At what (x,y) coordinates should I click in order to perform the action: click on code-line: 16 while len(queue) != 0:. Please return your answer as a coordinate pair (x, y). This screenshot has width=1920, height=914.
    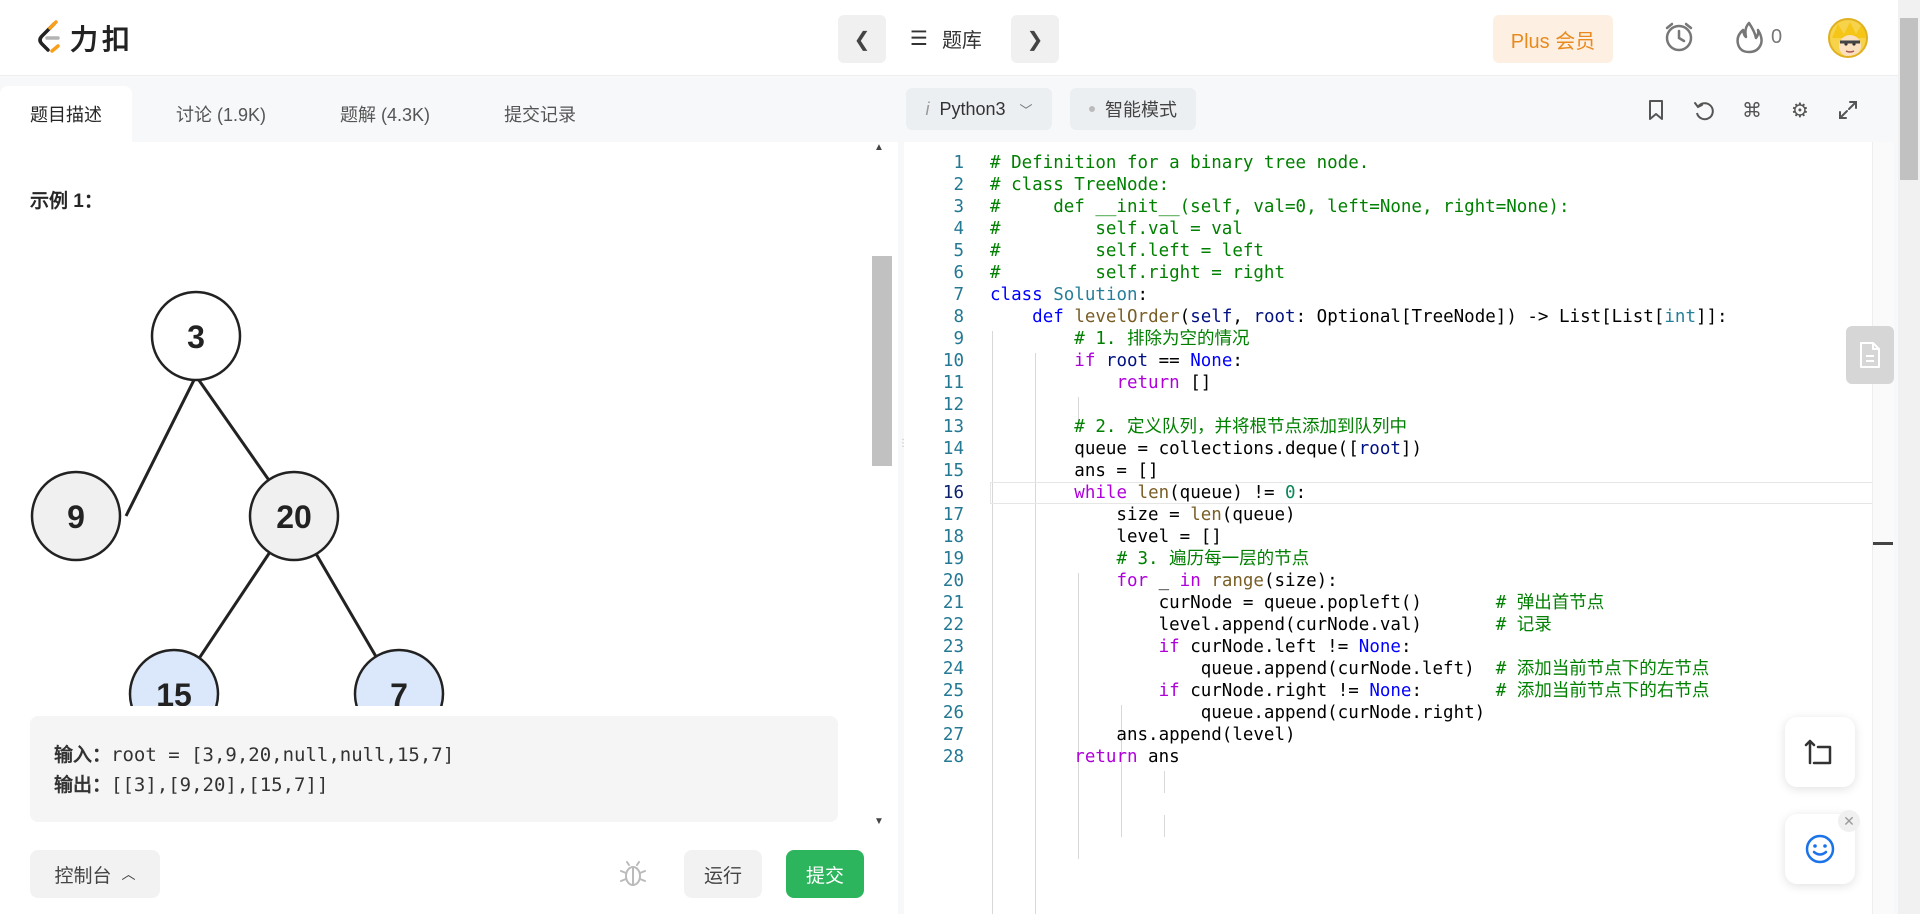
    Looking at the image, I should click on (1399, 493).